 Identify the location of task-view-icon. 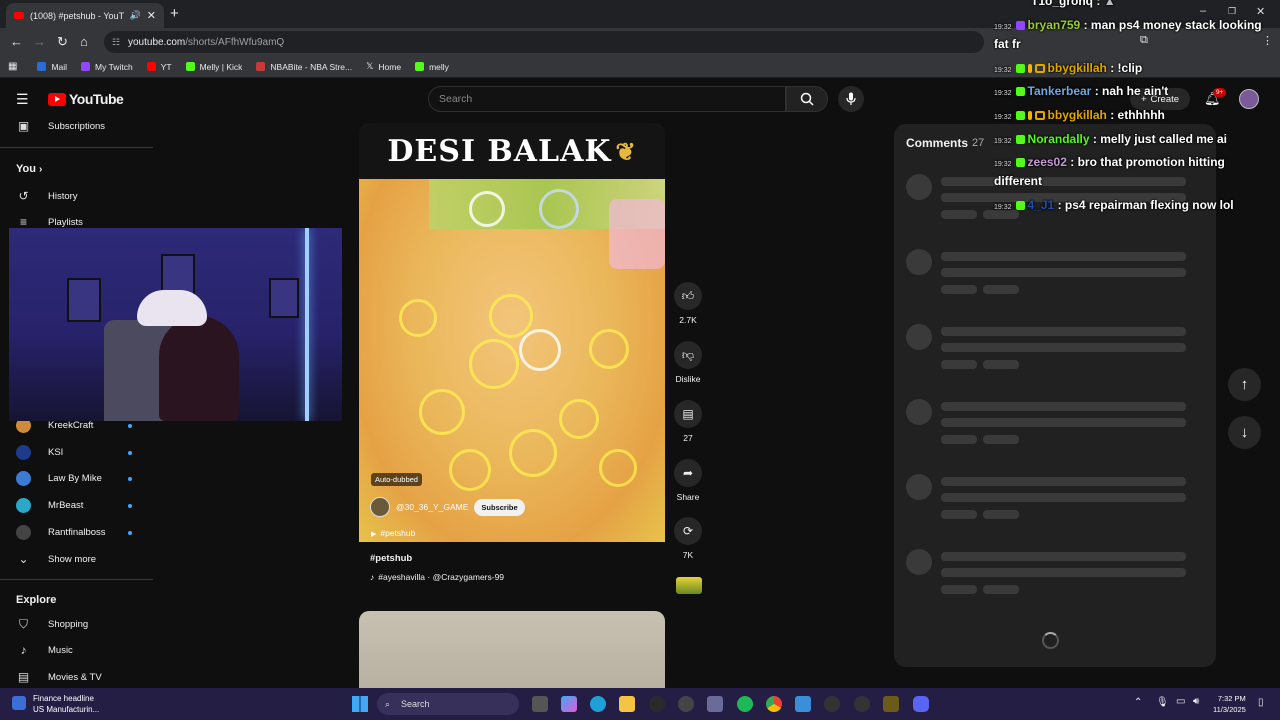
(540, 704).